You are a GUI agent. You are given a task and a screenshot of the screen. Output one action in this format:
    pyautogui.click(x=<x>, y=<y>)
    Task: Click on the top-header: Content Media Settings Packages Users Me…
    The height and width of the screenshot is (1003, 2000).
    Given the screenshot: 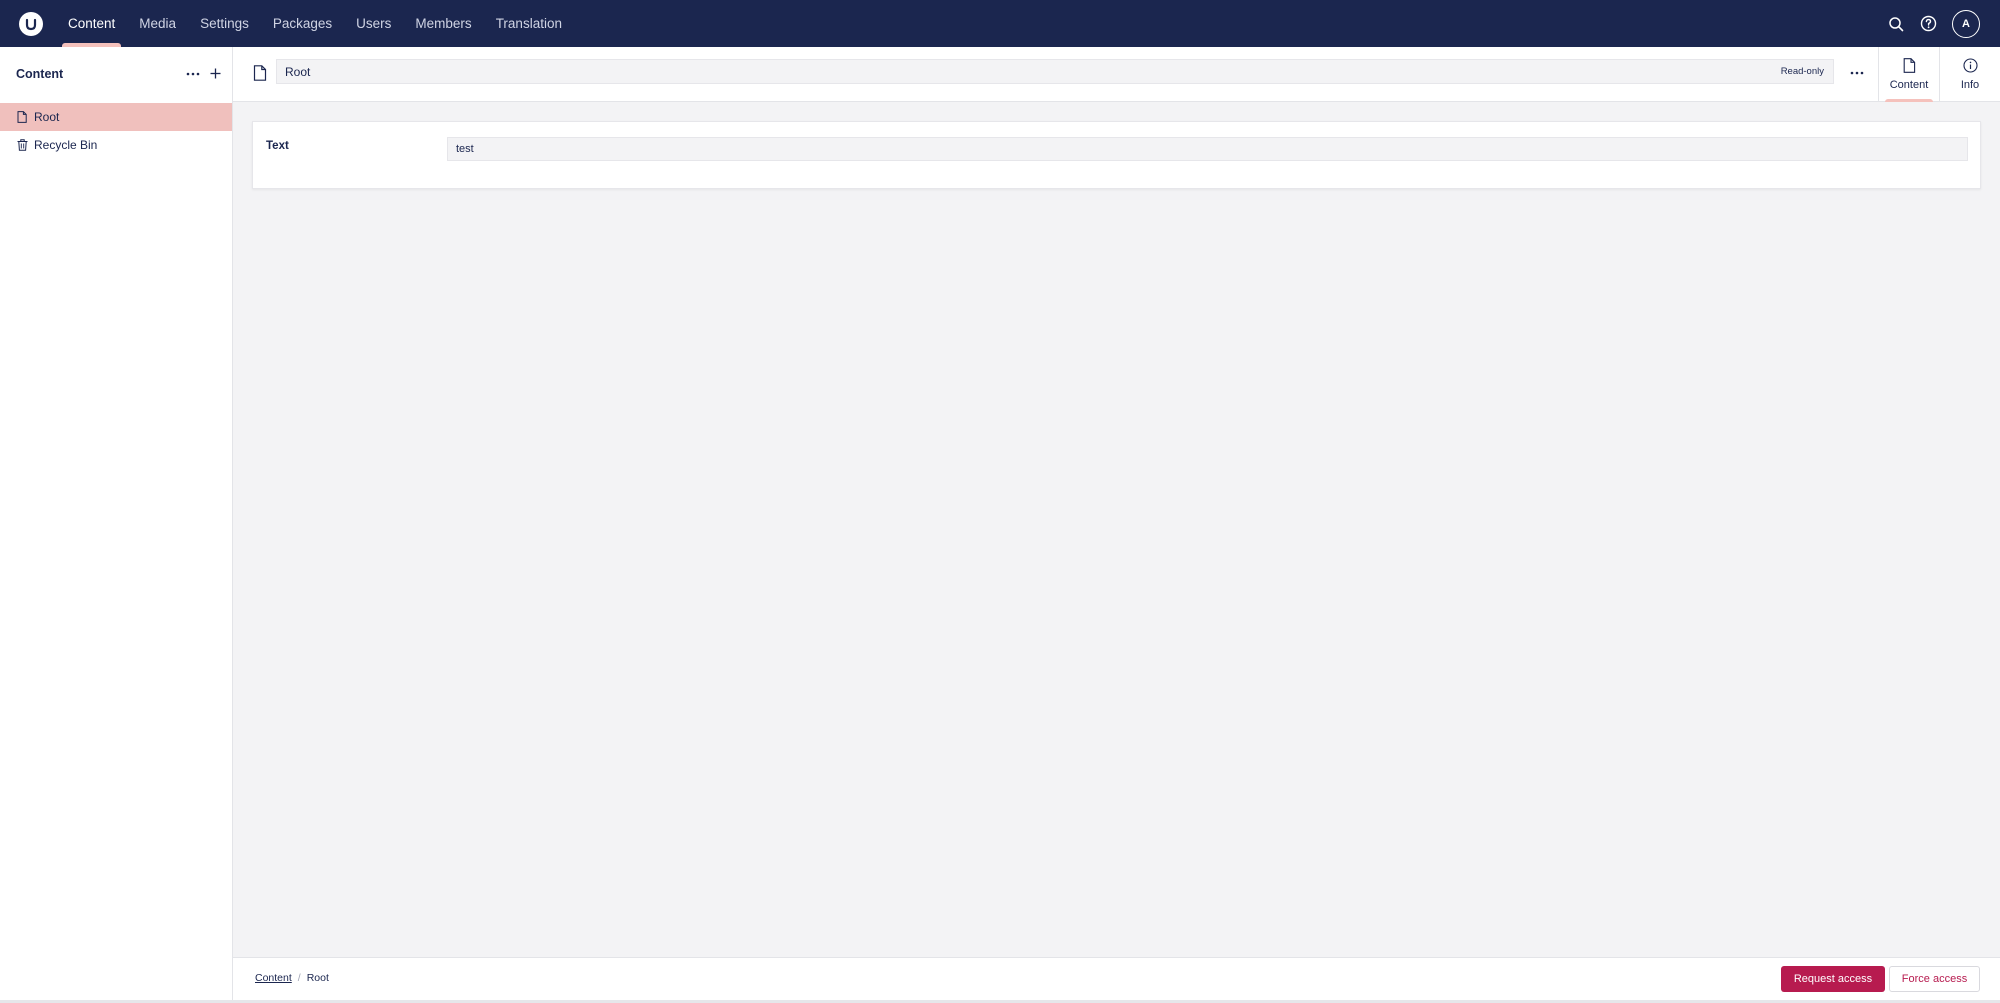 What is the action you would take?
    pyautogui.click(x=1000, y=23)
    